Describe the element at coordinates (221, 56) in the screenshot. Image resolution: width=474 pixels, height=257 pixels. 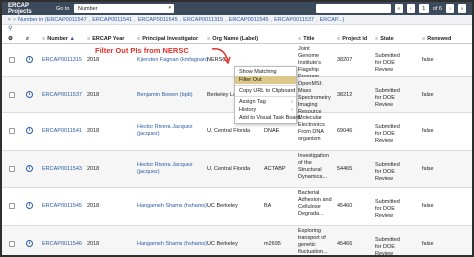
I see `annotation-arrow-icon` at that location.